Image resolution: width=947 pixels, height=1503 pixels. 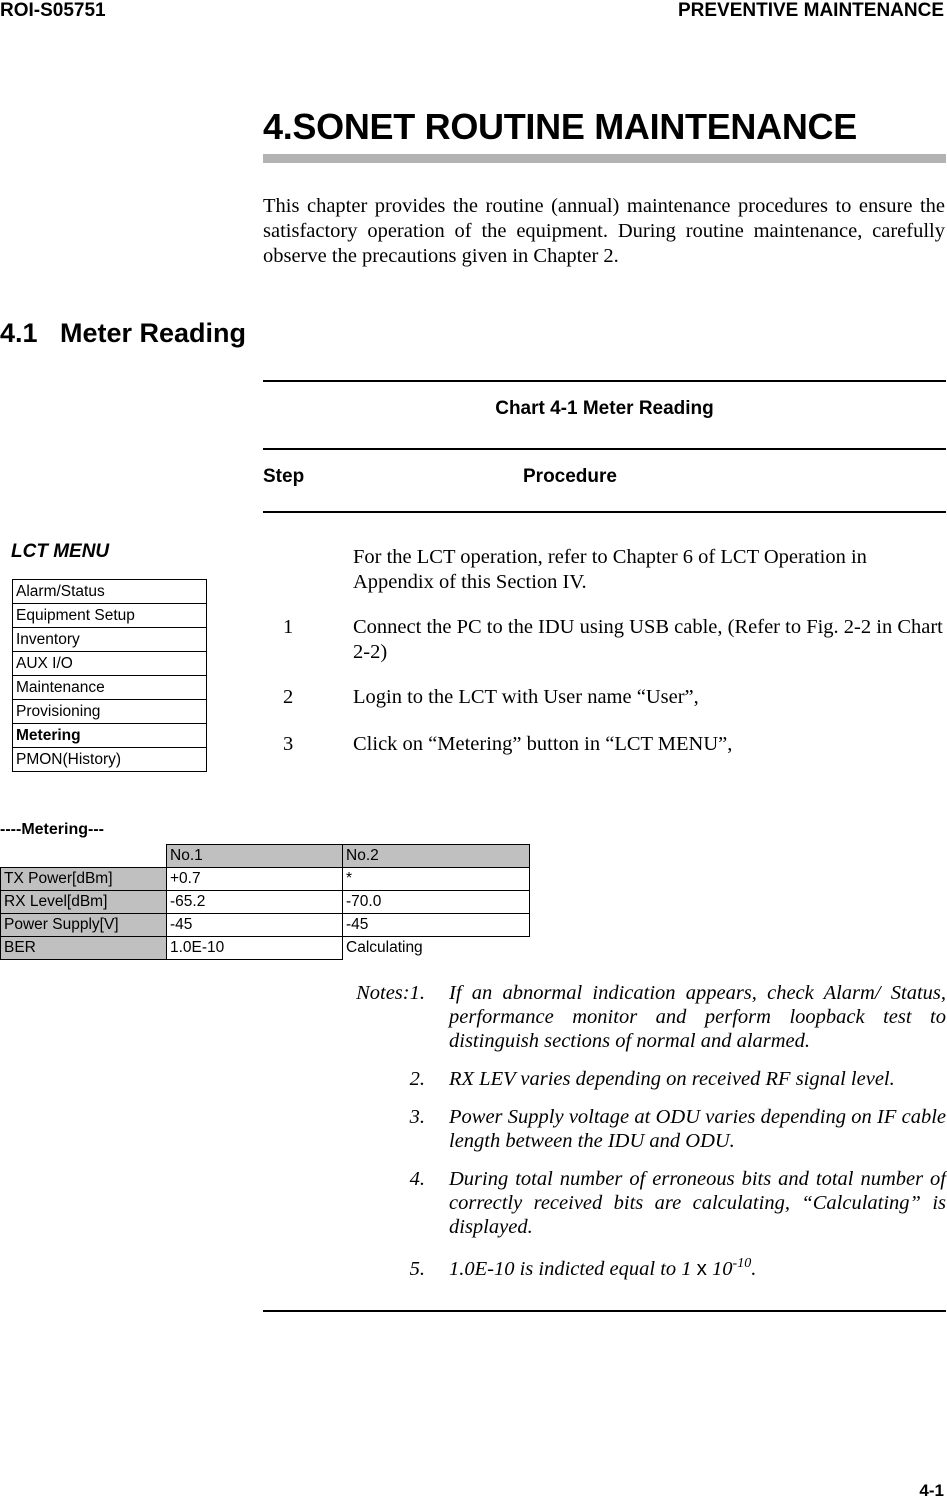 I want to click on note-number: 3., so click(x=417, y=1117).